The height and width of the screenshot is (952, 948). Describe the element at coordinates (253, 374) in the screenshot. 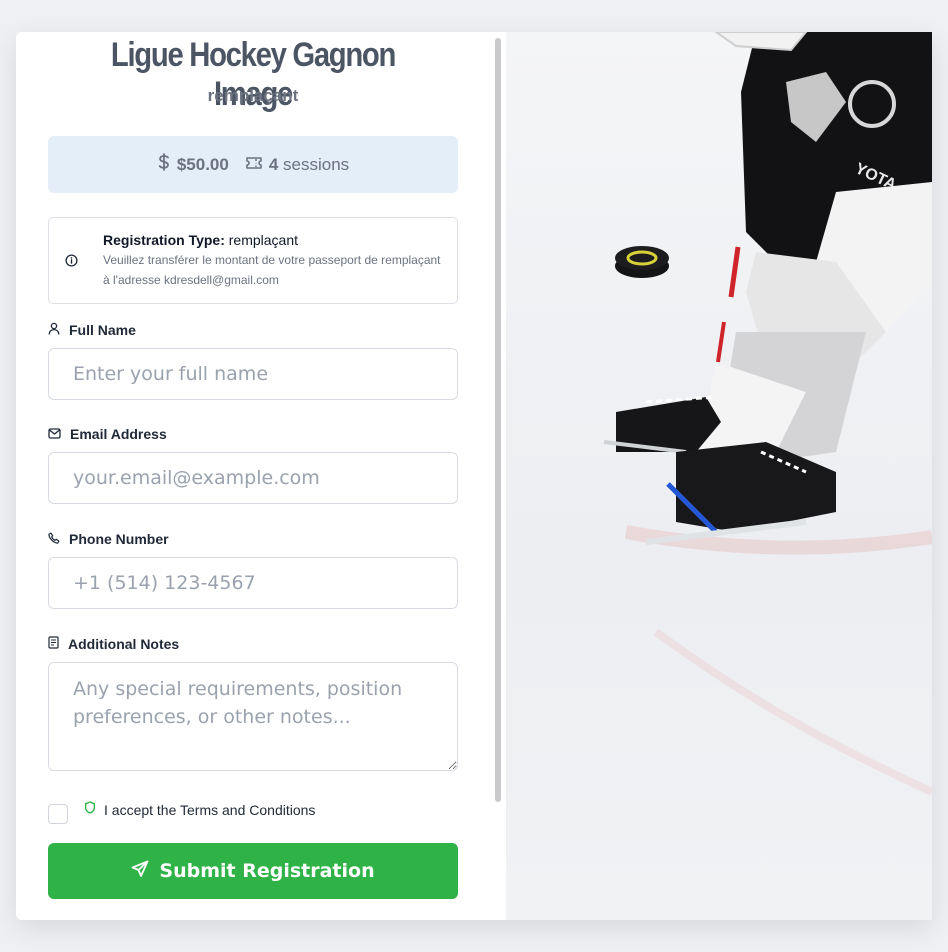

I see `full-name-input` at that location.